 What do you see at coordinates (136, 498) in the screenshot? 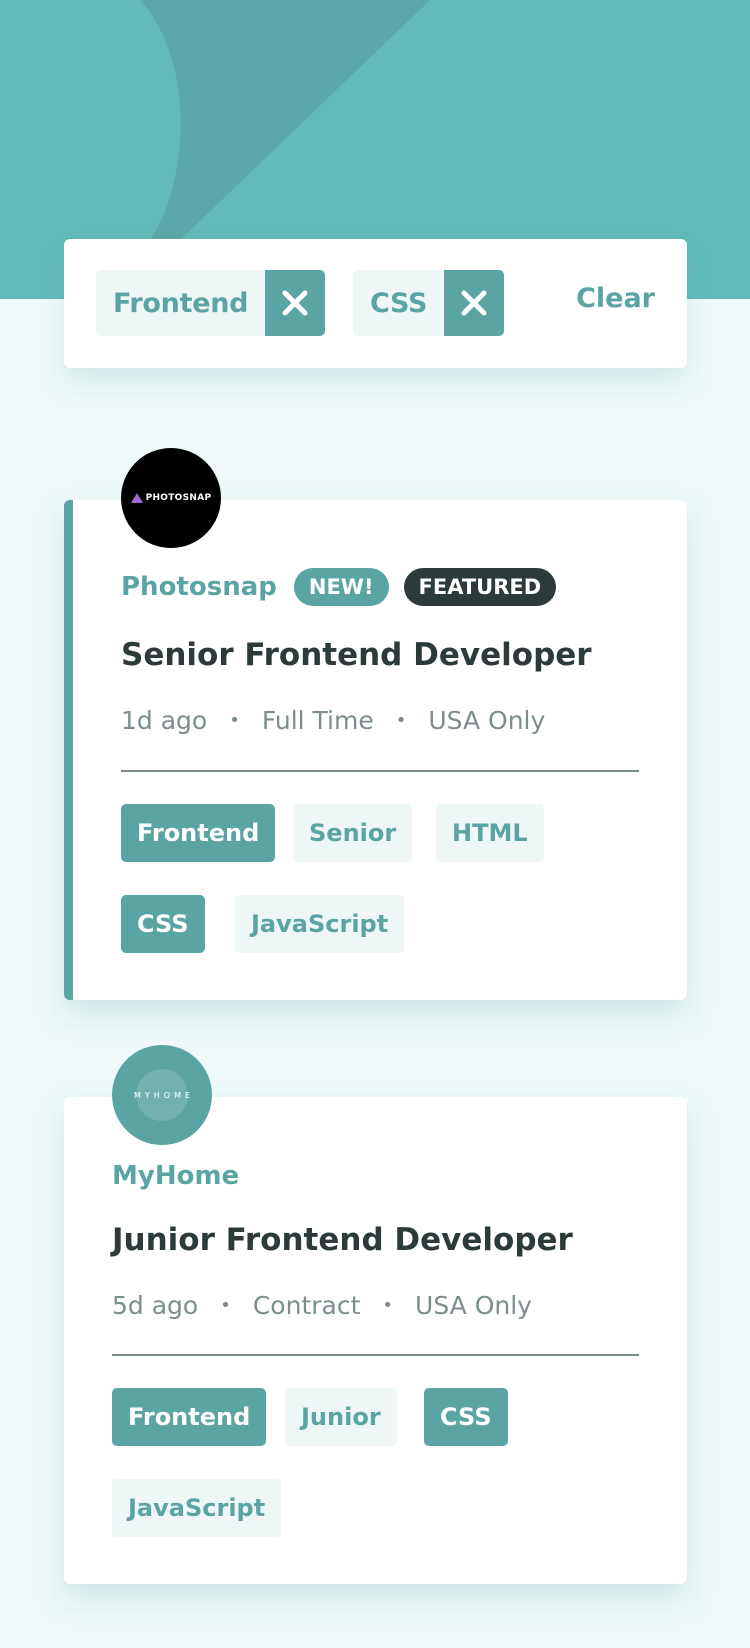
I see `photosnap-logo-icon` at bounding box center [136, 498].